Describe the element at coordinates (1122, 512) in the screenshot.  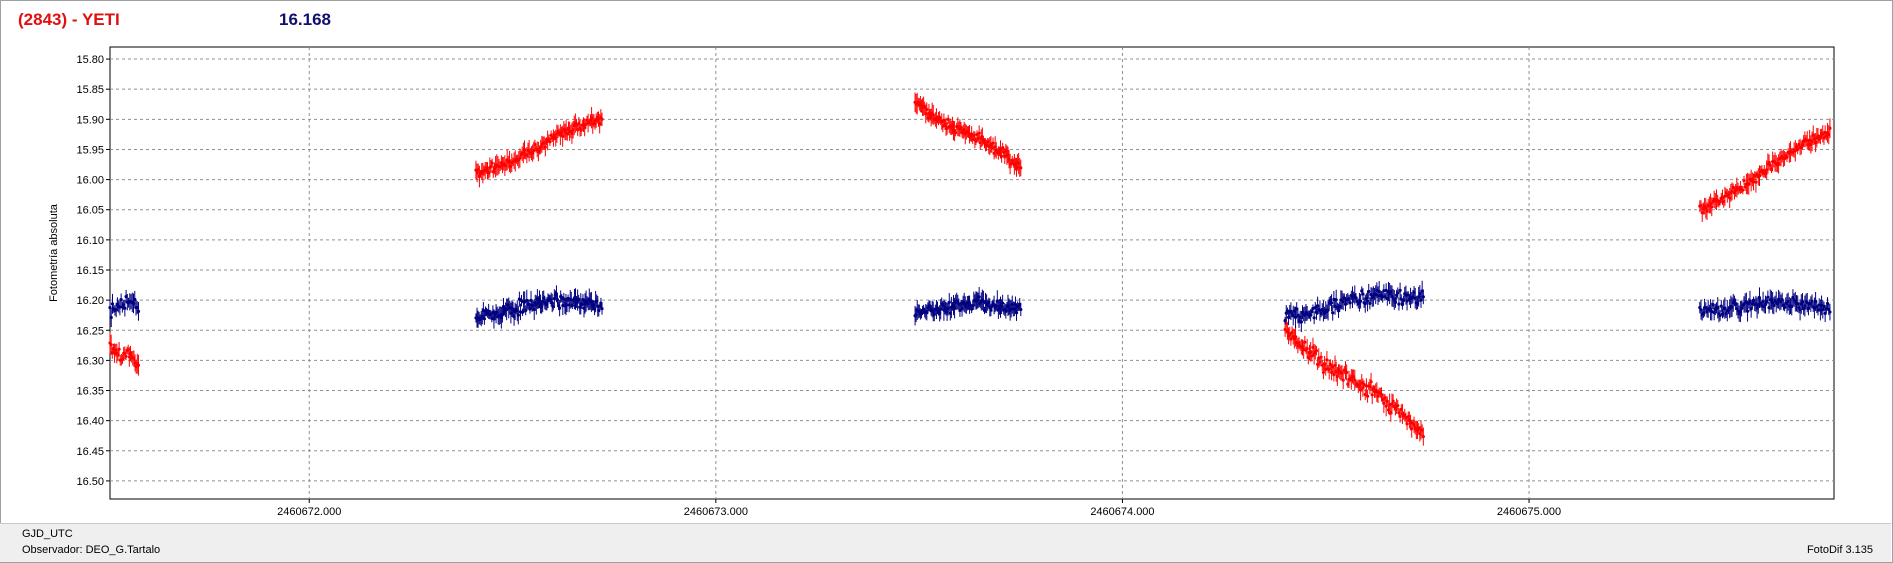
I see `x-tick-label: 2460674.000` at that location.